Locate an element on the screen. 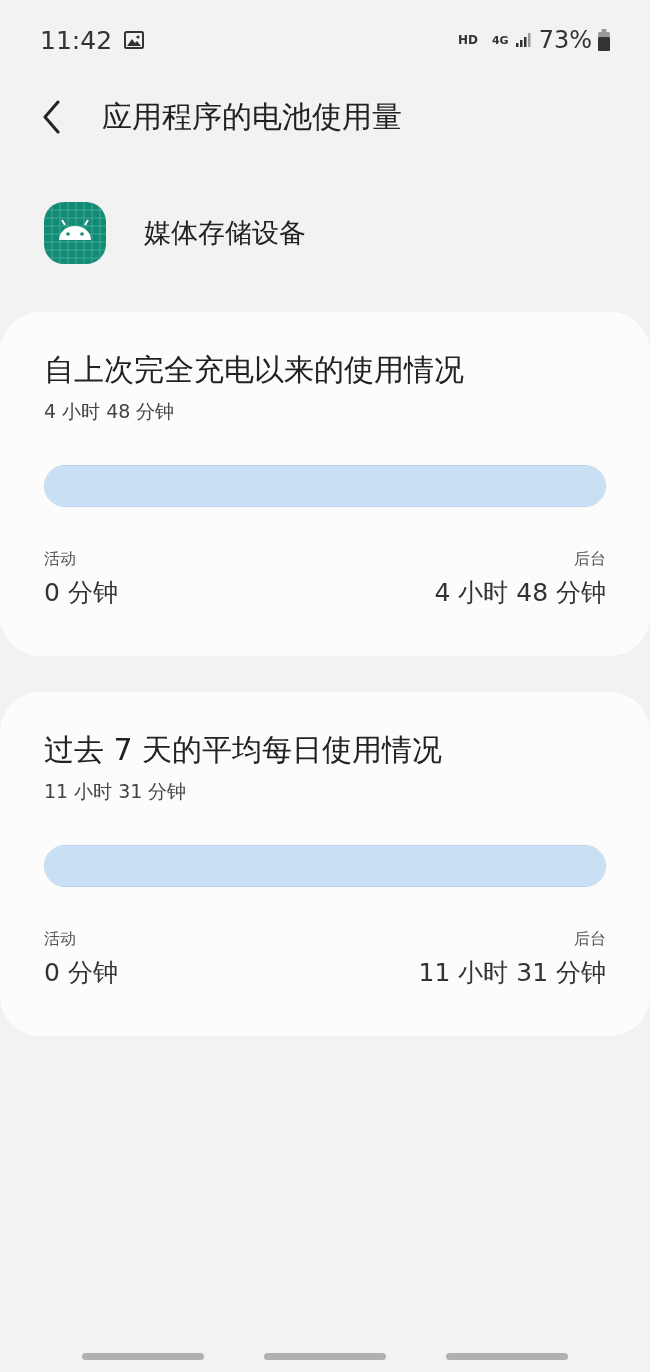 The image size is (650, 1372). total-usage: 4 小时 48 分钟 is located at coordinates (110, 411).